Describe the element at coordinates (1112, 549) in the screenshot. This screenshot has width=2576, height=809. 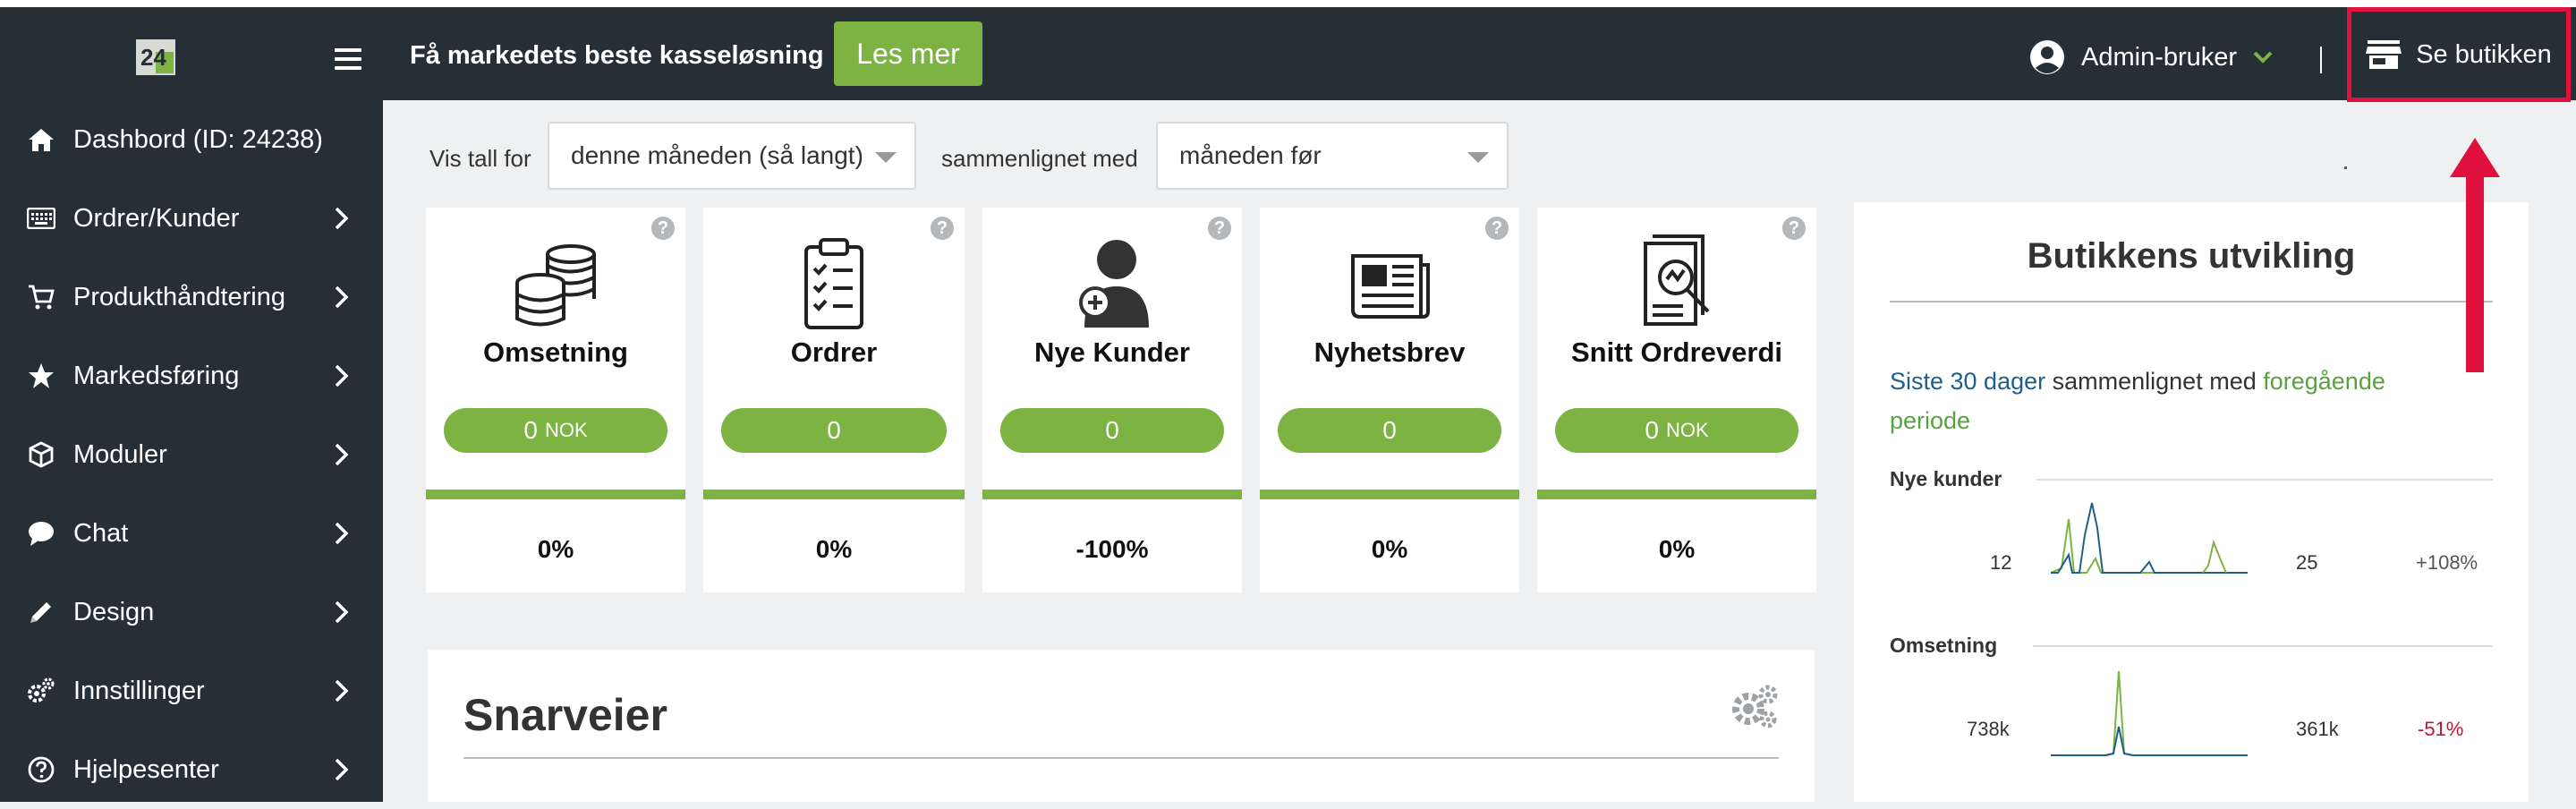
I see `card-change: -100%` at that location.